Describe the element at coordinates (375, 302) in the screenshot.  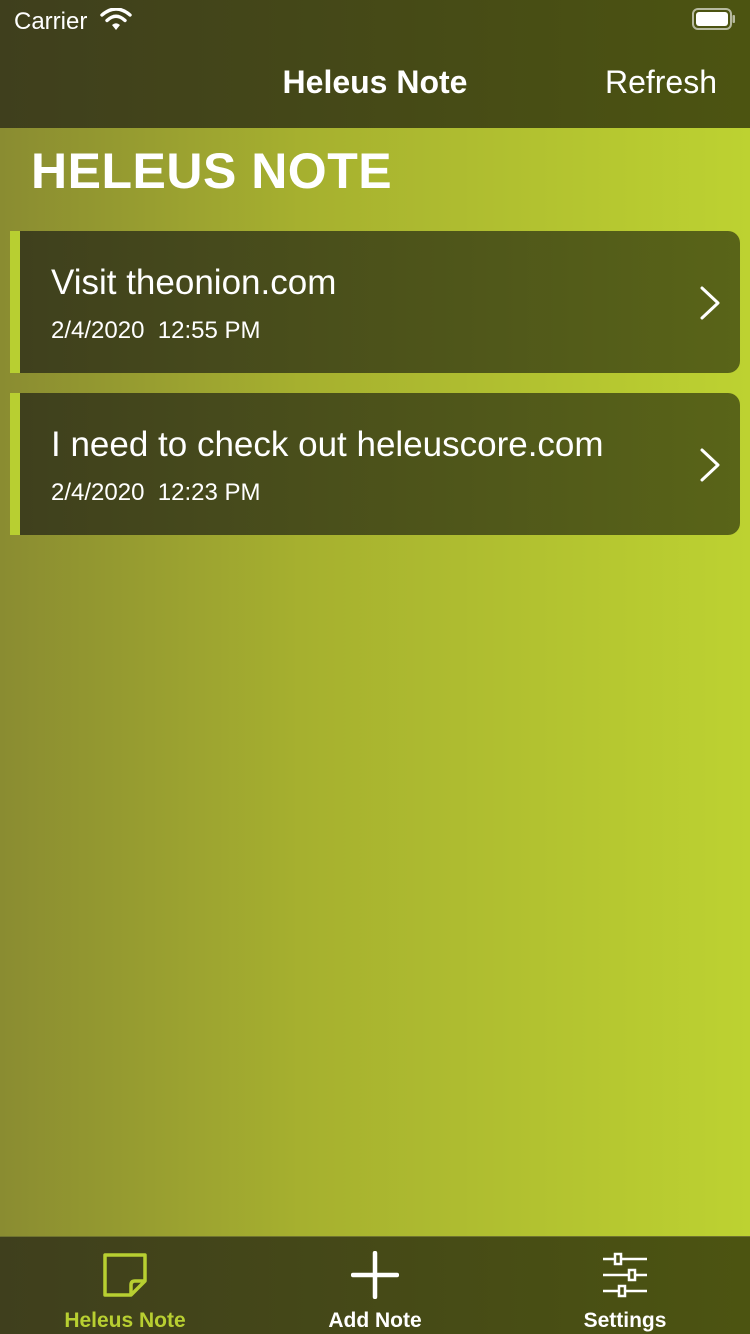
I see `note-item: Visit theonion.com 2/4/2020 12:55 PM` at that location.